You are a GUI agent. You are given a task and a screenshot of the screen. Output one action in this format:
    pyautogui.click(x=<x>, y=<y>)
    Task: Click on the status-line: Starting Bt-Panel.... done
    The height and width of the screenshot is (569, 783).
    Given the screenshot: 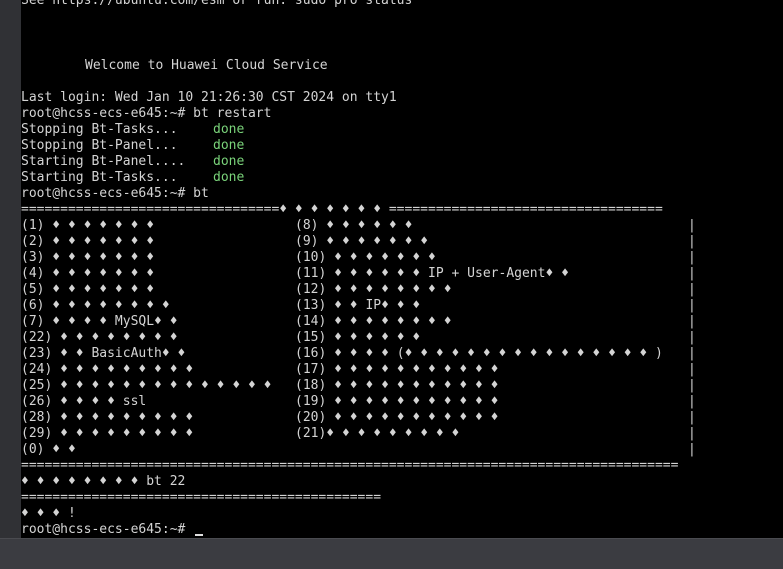 What is the action you would take?
    pyautogui.click(x=132, y=162)
    